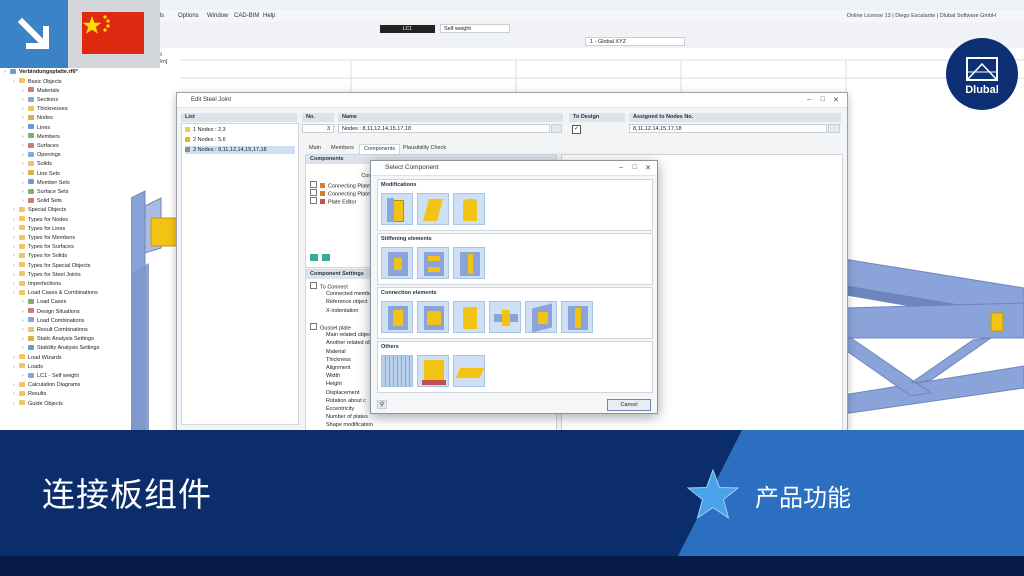 The height and width of the screenshot is (576, 1024). I want to click on remove-component-icon, so click(326, 257).